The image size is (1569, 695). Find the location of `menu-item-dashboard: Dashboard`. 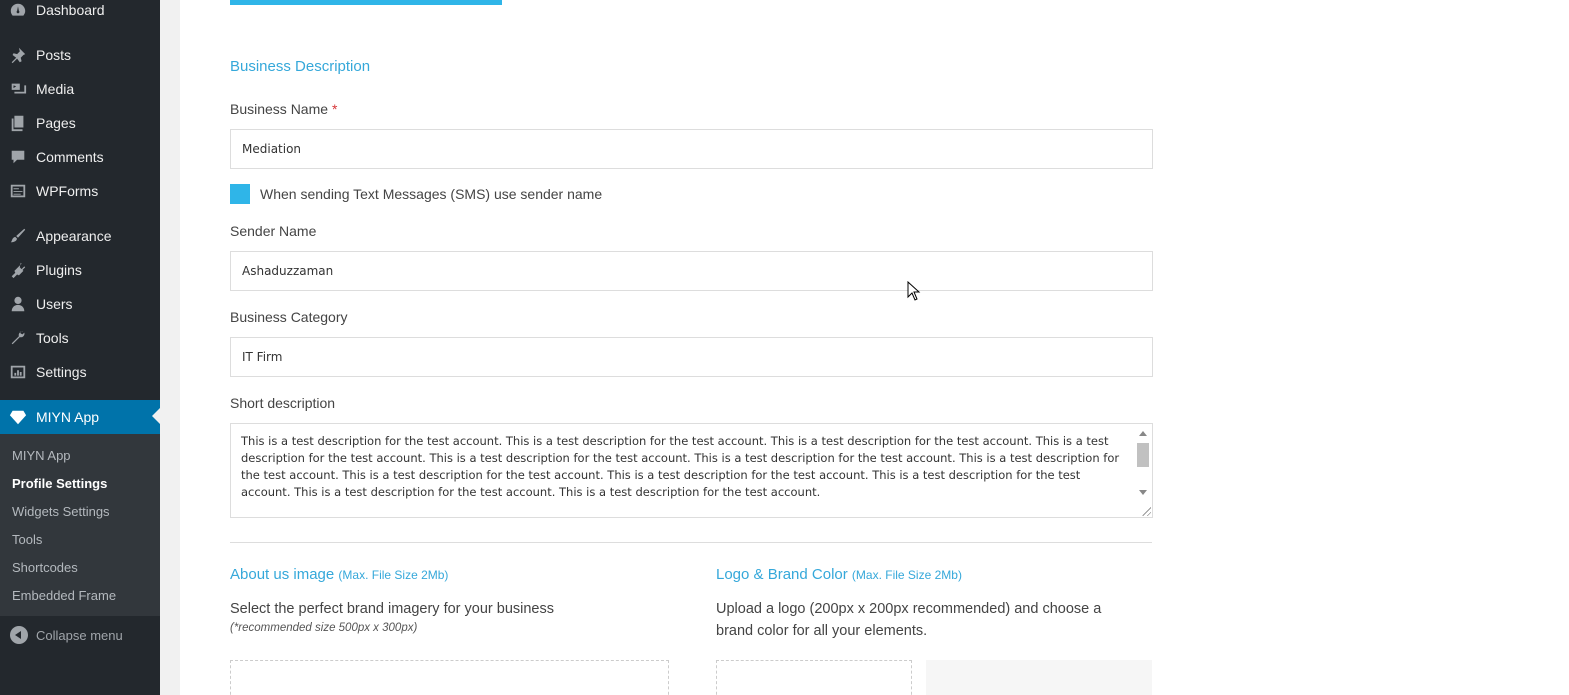

menu-item-dashboard: Dashboard is located at coordinates (80, 13).